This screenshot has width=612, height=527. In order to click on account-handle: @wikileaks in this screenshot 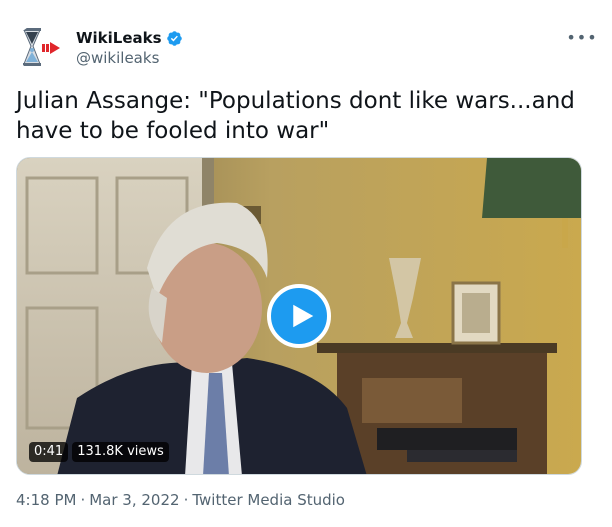, I will do `click(117, 58)`.